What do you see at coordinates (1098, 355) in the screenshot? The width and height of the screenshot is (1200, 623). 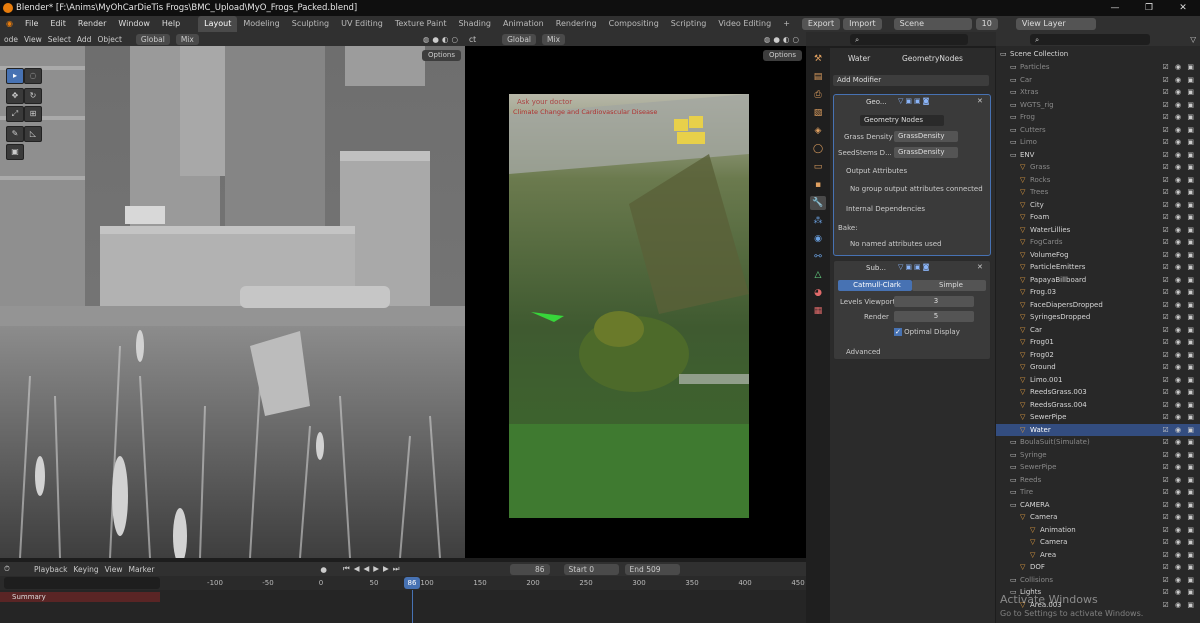 I see `outliner-item: ▽ Frog02 ☑ ◉ ▣` at bounding box center [1098, 355].